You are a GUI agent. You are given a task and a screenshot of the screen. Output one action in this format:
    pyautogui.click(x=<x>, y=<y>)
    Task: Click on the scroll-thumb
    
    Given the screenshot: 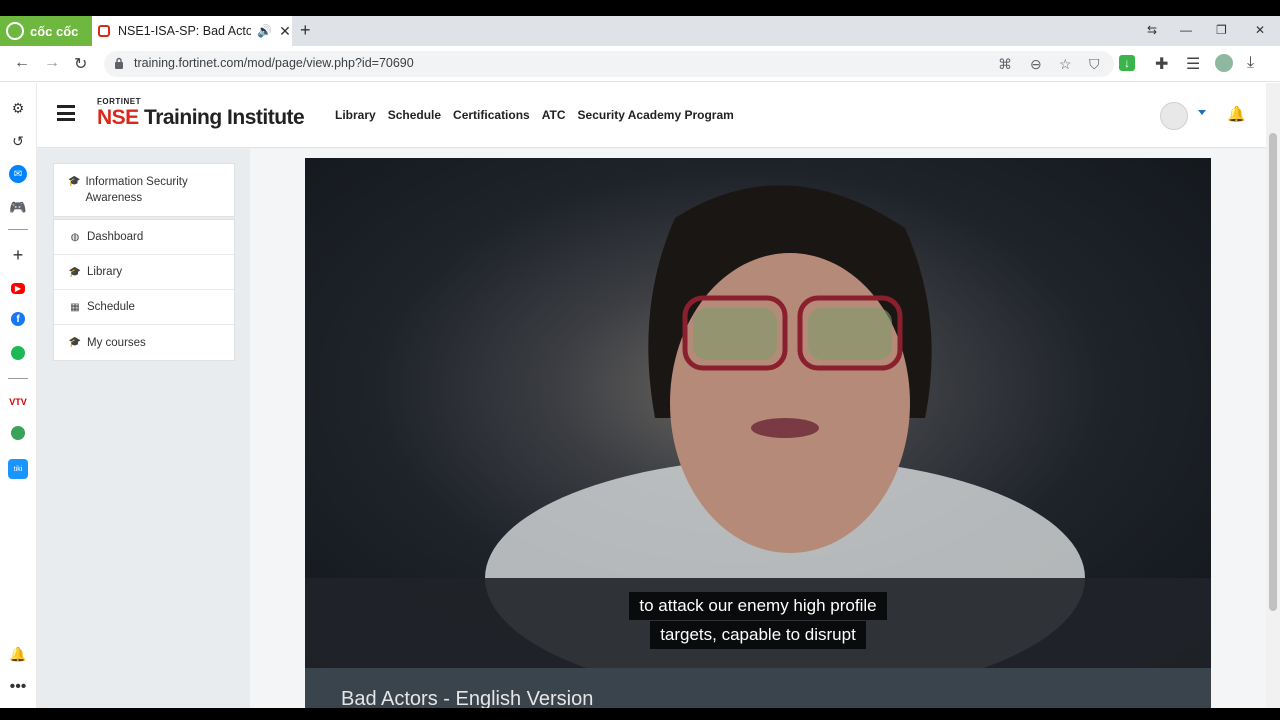 What is the action you would take?
    pyautogui.click(x=1273, y=372)
    